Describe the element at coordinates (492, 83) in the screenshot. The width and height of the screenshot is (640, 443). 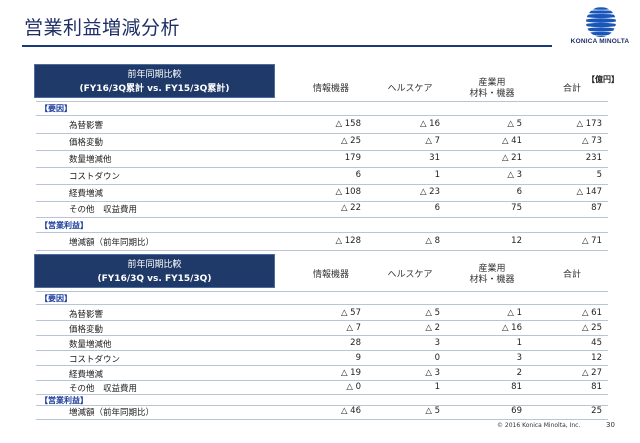
I see `col-header-industrial-l1: 産業用` at that location.